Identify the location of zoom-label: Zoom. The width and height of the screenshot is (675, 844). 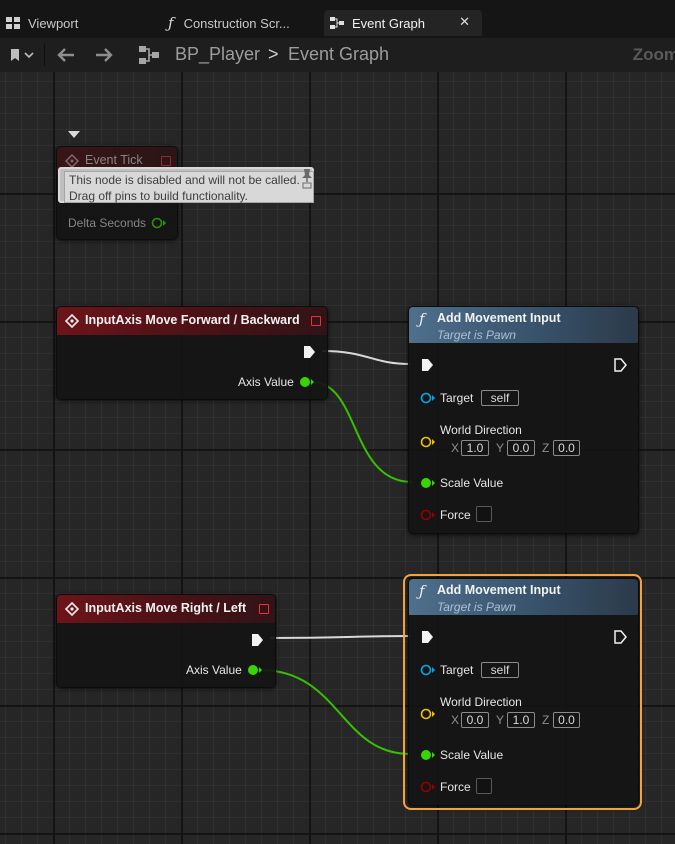
(653, 54).